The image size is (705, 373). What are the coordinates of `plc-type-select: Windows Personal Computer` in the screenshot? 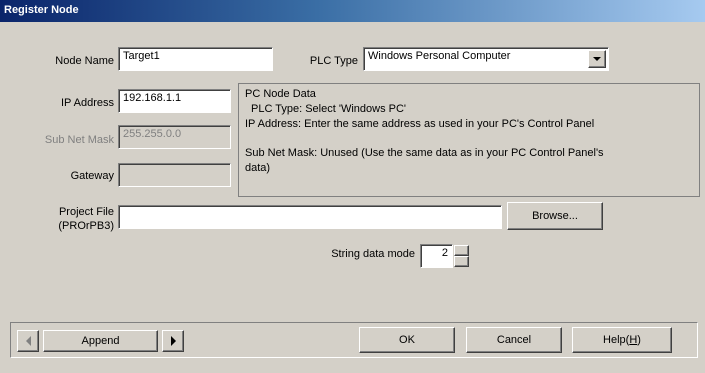 It's located at (486, 59).